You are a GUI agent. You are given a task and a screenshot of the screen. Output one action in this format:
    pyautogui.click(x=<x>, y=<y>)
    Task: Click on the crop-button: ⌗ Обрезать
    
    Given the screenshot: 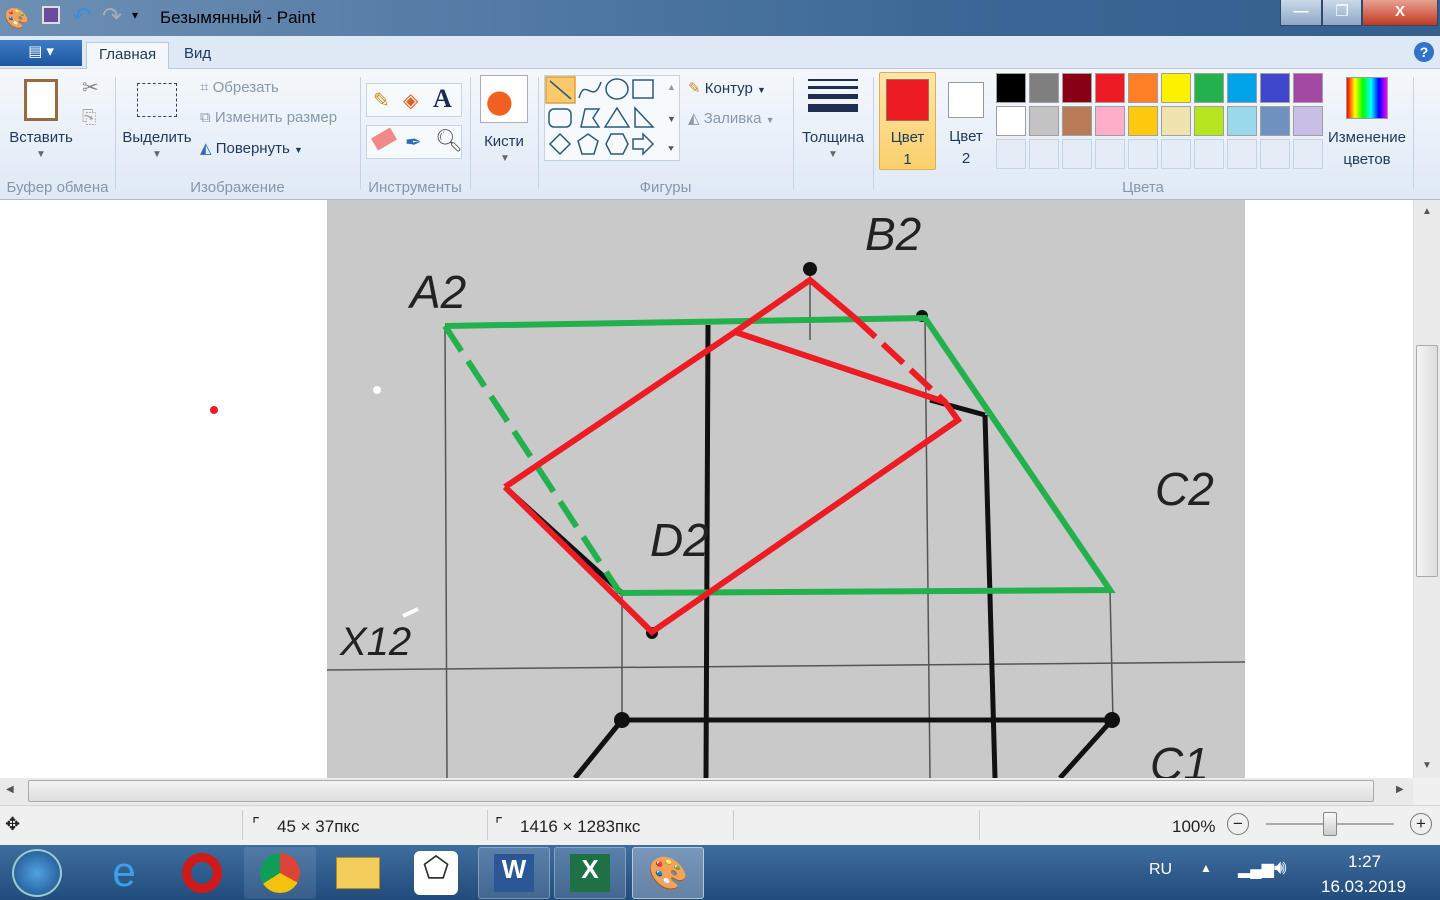 What is the action you would take?
    pyautogui.click(x=239, y=87)
    